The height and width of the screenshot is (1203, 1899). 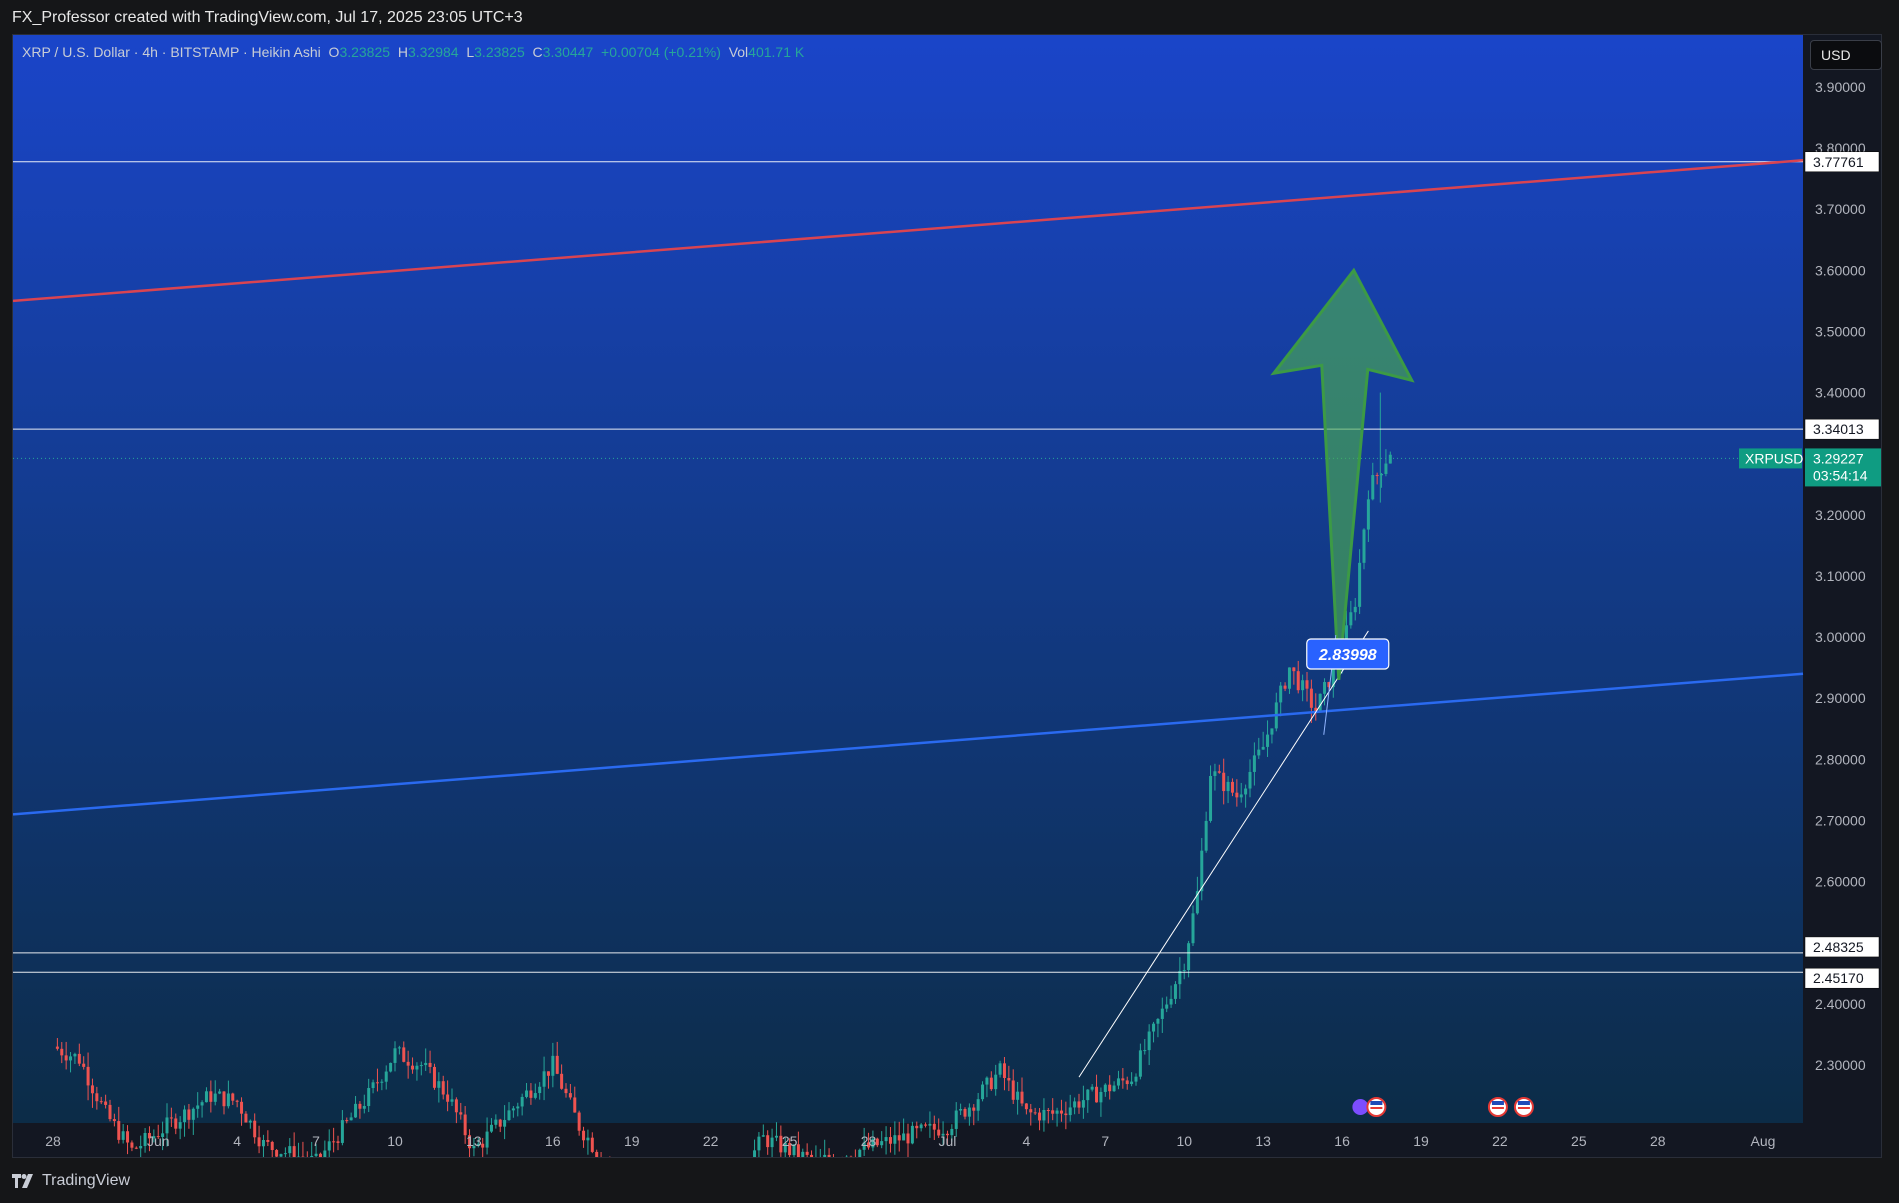 I want to click on price-tick-label: 3.40000, so click(x=1840, y=393).